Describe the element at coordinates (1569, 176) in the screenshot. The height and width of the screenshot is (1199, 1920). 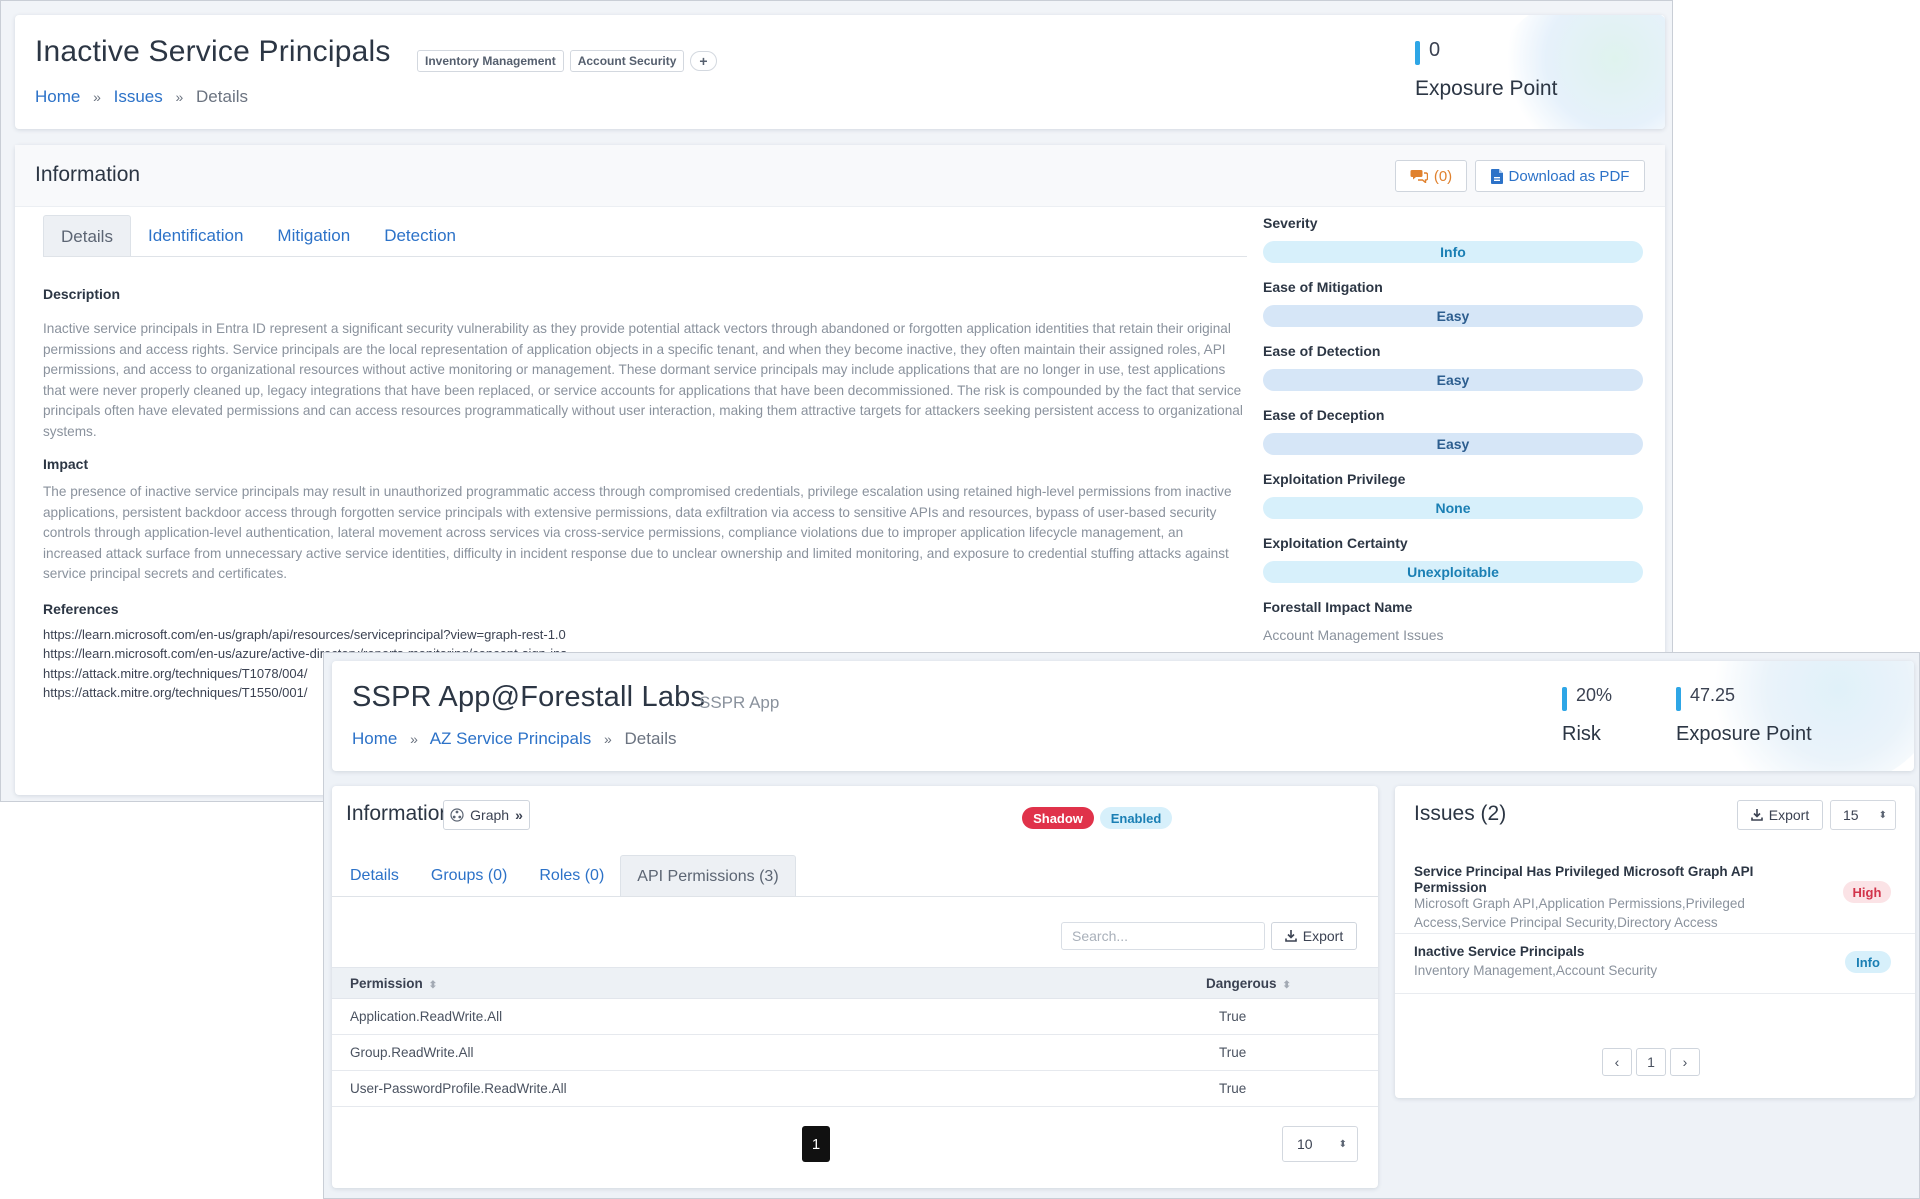
I see `download-pdf-label: Download as PDF` at that location.